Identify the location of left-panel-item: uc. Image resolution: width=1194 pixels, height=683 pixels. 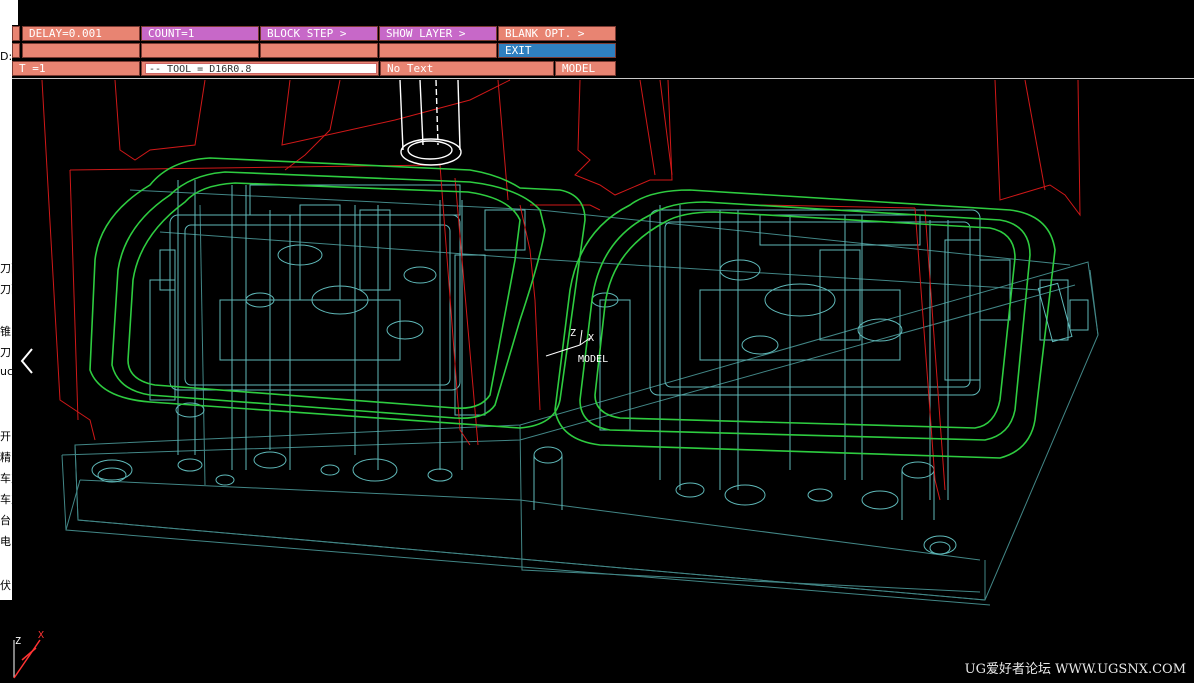
(6, 371).